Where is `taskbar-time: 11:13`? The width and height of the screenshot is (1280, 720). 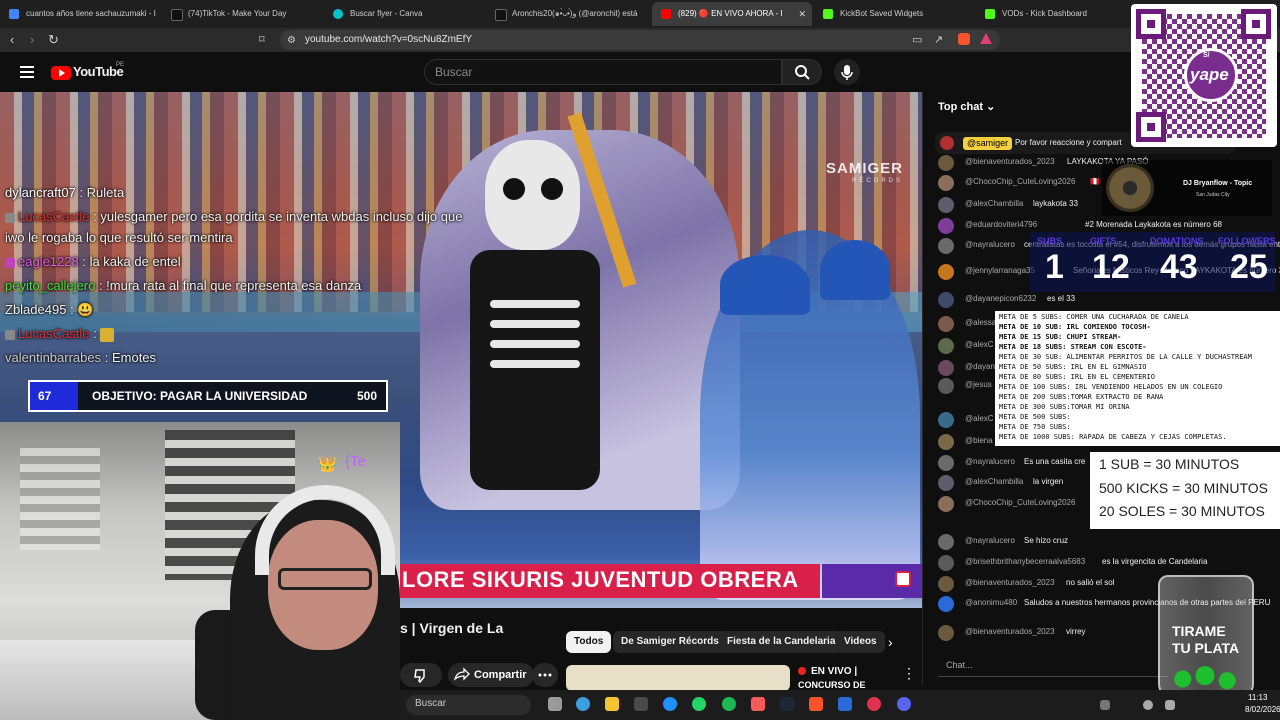
taskbar-time: 11:13 is located at coordinates (1258, 697).